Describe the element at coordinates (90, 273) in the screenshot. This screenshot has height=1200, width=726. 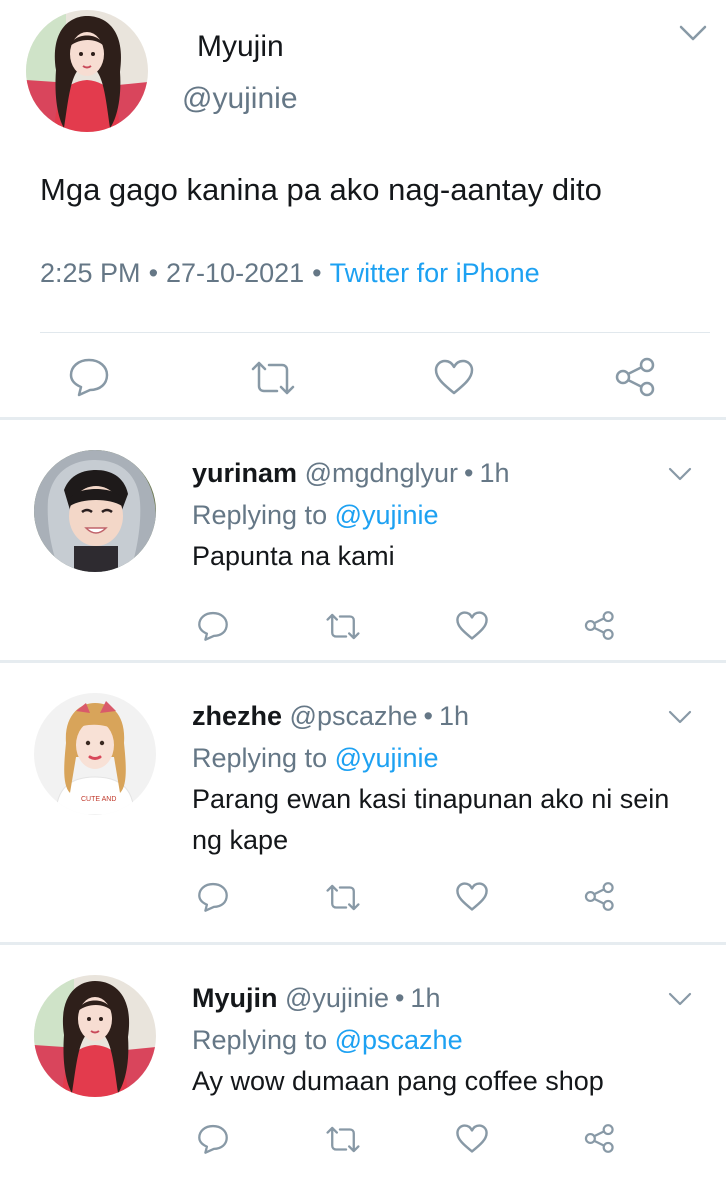
I see `tweet-time: 2:25 PM` at that location.